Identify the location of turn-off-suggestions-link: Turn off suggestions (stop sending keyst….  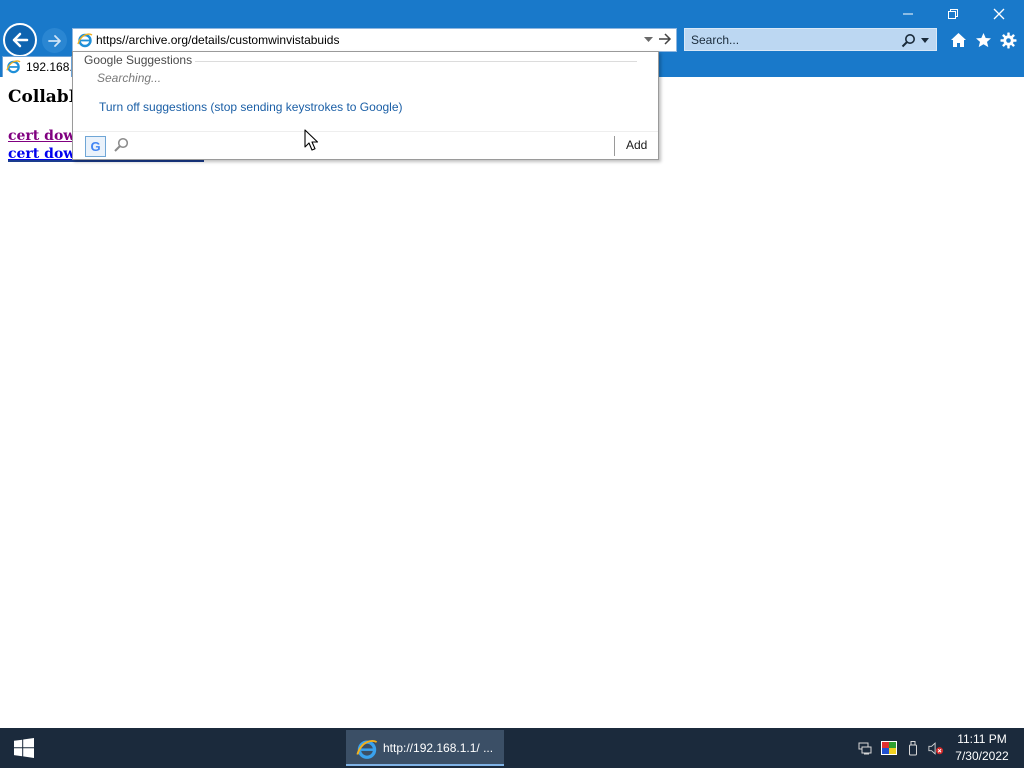
(251, 107).